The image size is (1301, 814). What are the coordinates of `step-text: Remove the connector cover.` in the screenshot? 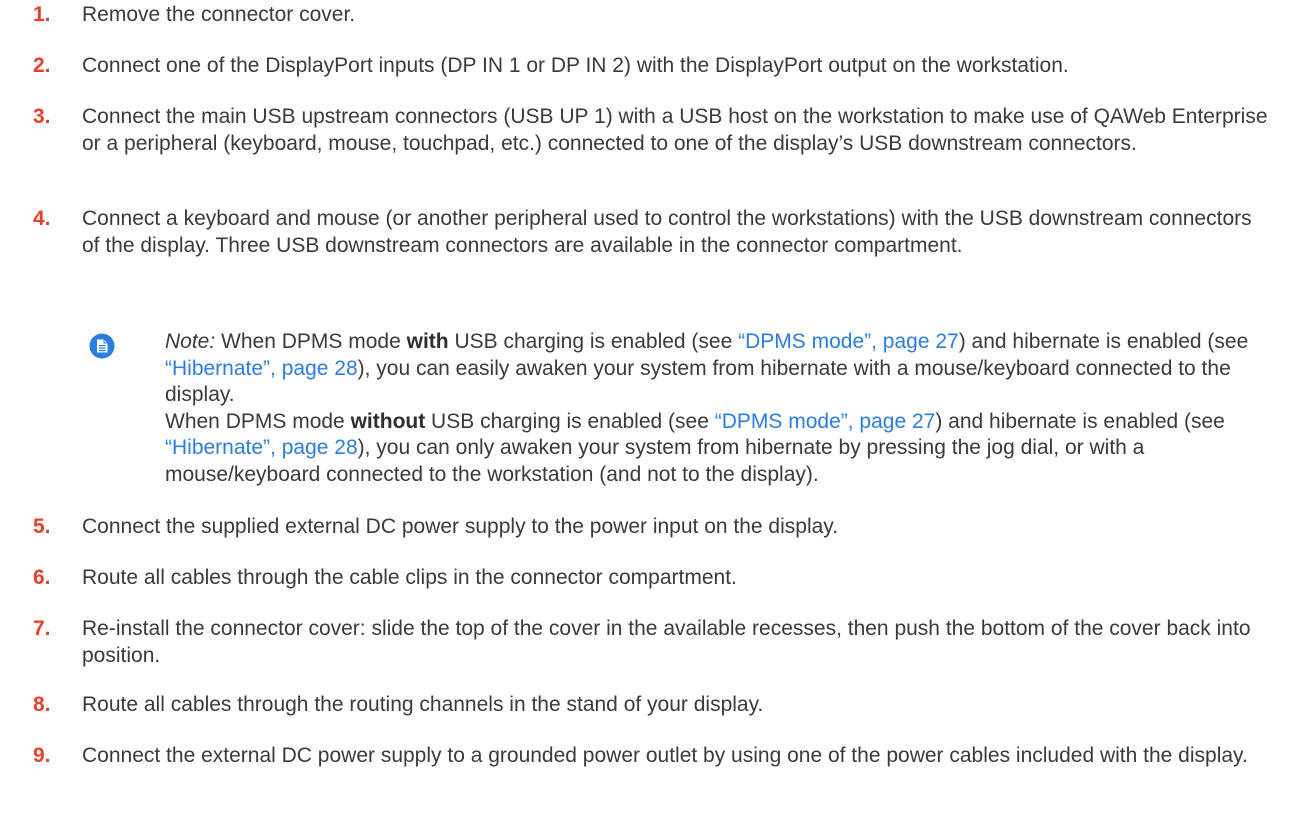 It's located at (219, 14).